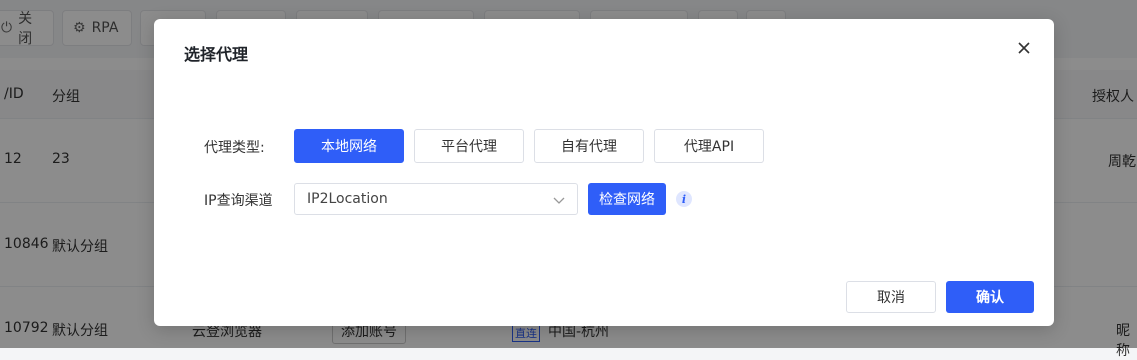 This screenshot has height=360, width=1137. What do you see at coordinates (684, 199) in the screenshot?
I see `info-icon: i` at bounding box center [684, 199].